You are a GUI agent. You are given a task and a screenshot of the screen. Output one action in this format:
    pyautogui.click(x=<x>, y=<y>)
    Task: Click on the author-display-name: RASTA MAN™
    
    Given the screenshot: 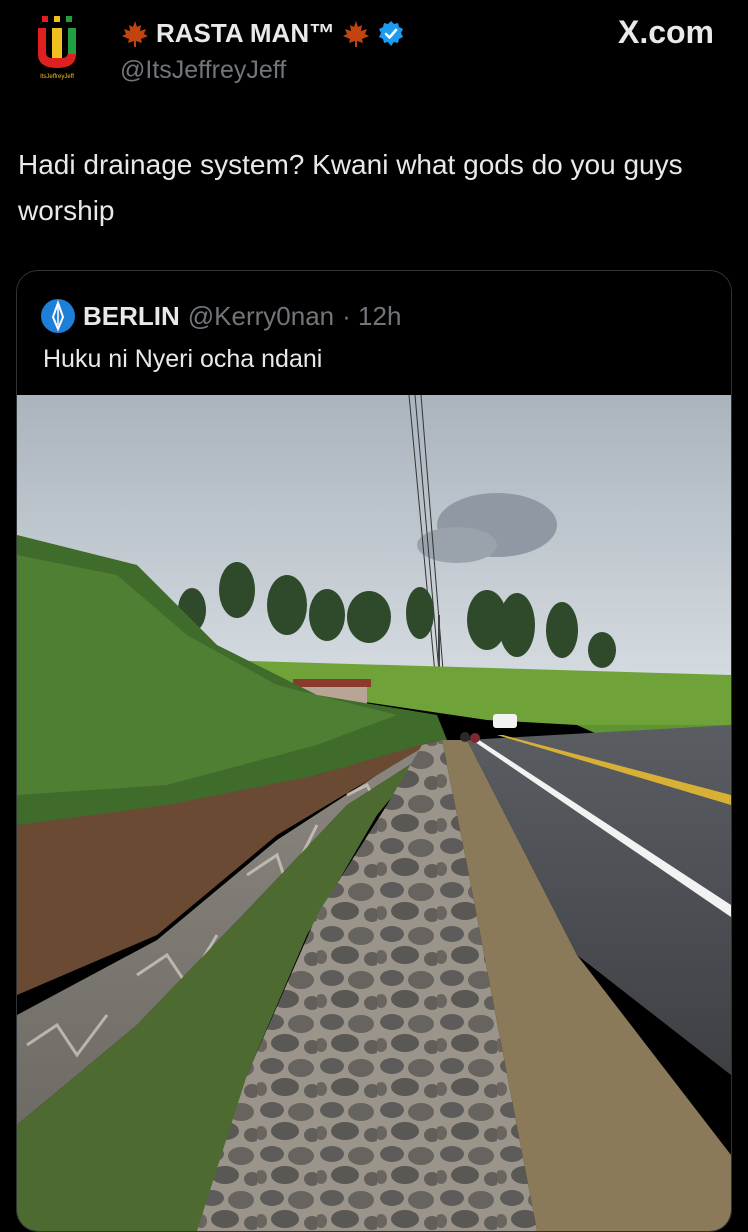 What is the action you would take?
    pyautogui.click(x=245, y=33)
    